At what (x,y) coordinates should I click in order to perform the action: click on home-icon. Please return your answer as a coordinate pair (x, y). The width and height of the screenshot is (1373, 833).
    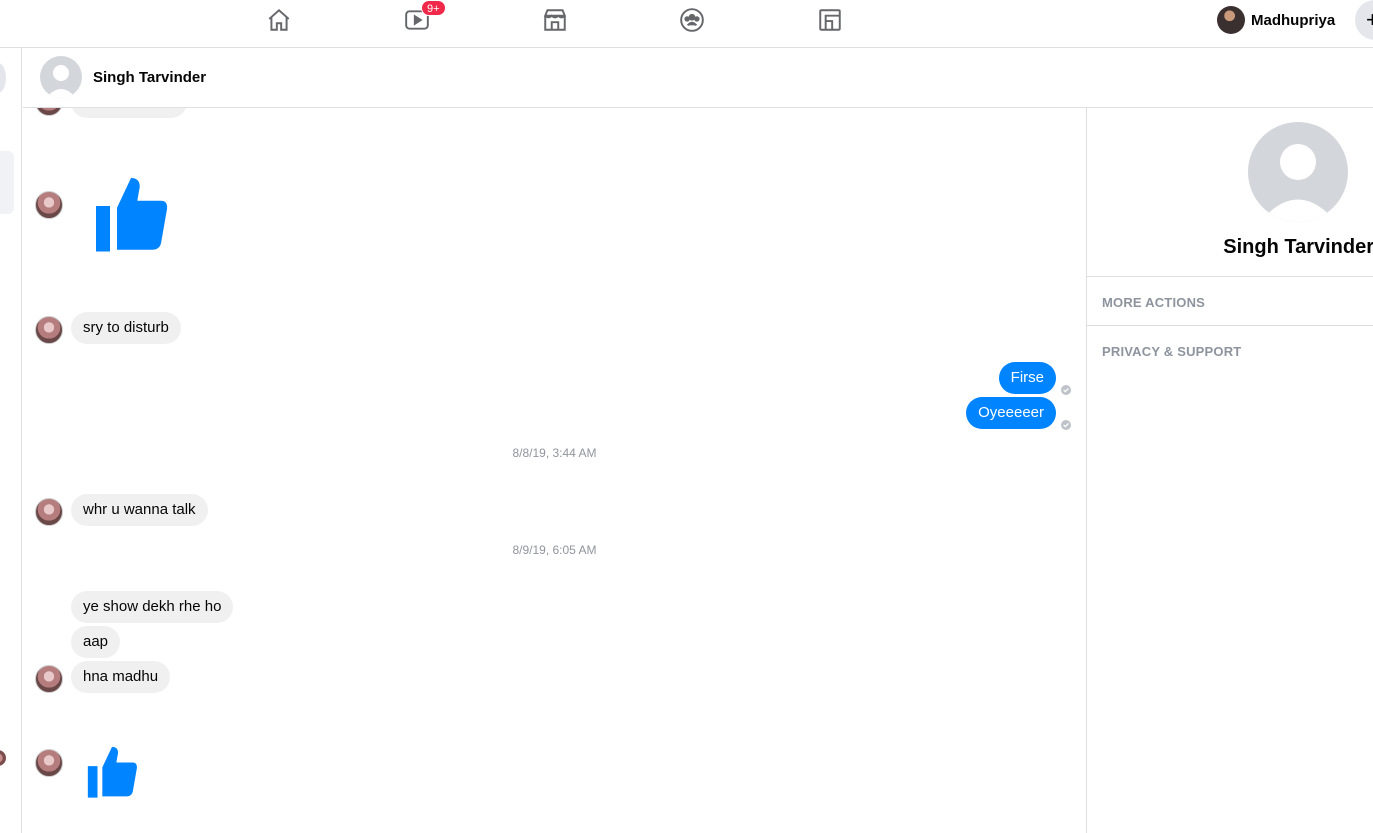
    Looking at the image, I should click on (279, 20).